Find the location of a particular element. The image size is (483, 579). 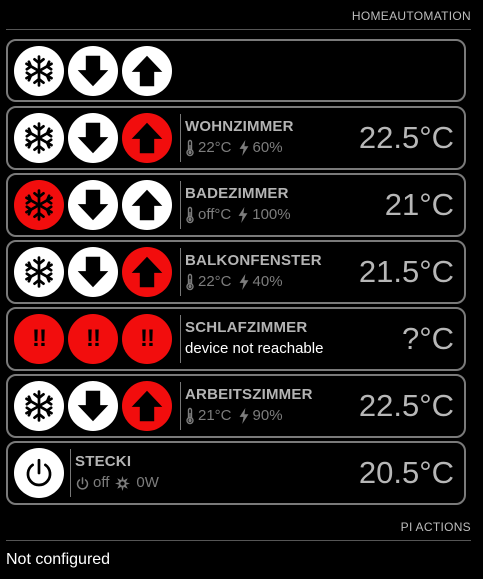

plug-readings: off 0W is located at coordinates (117, 483).